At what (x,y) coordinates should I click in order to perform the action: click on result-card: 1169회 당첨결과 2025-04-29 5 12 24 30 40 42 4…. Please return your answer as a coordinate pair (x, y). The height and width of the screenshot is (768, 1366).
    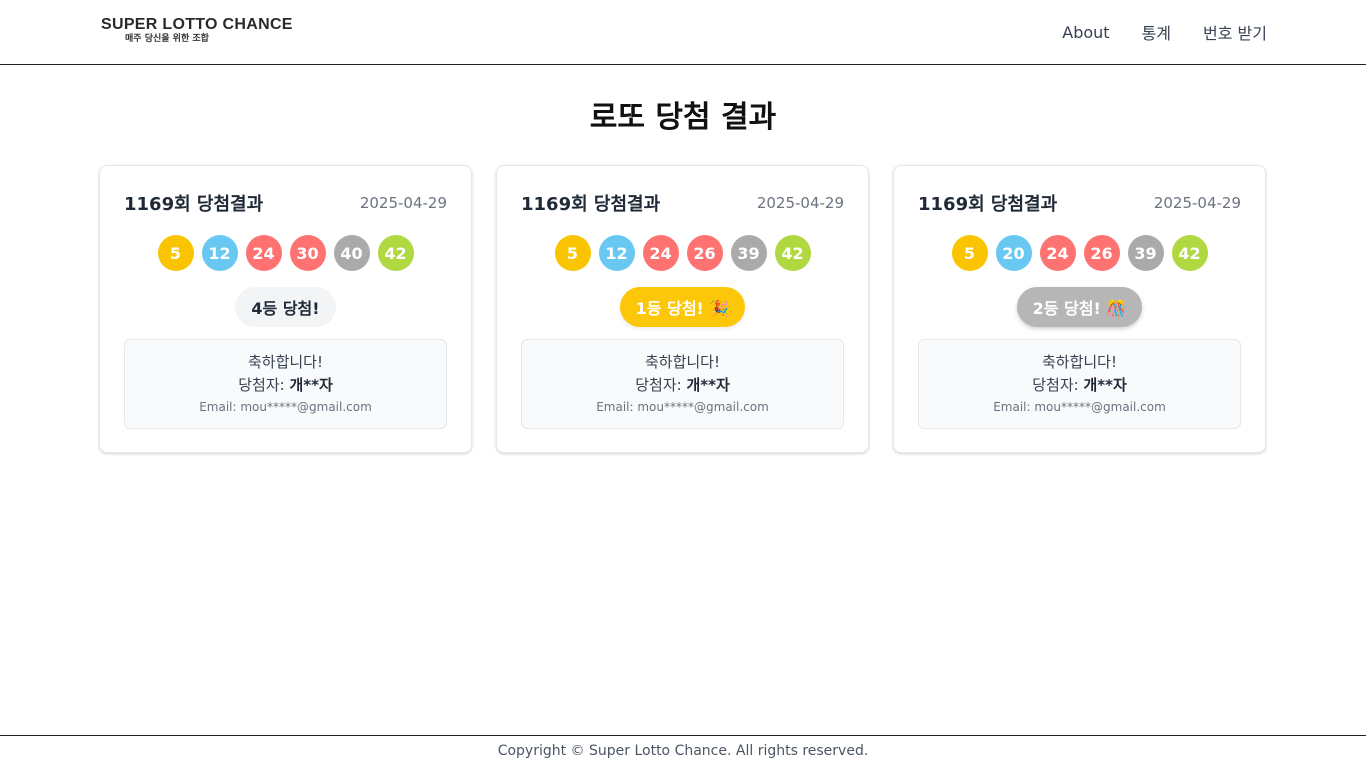
    Looking at the image, I should click on (285, 309).